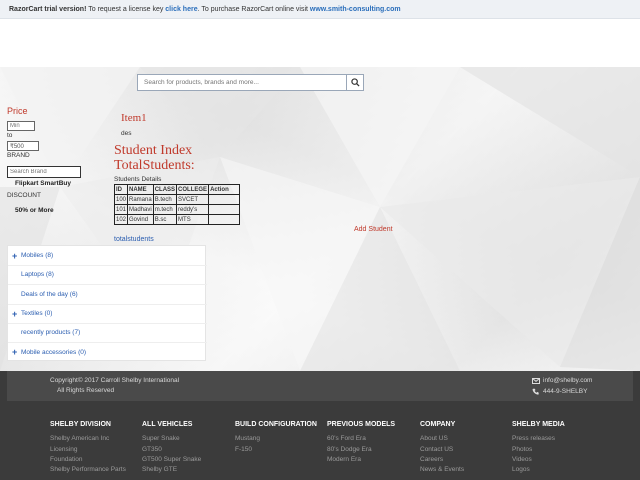  Describe the element at coordinates (165, 199) in the screenshot. I see `table-cell: B.tech` at that location.